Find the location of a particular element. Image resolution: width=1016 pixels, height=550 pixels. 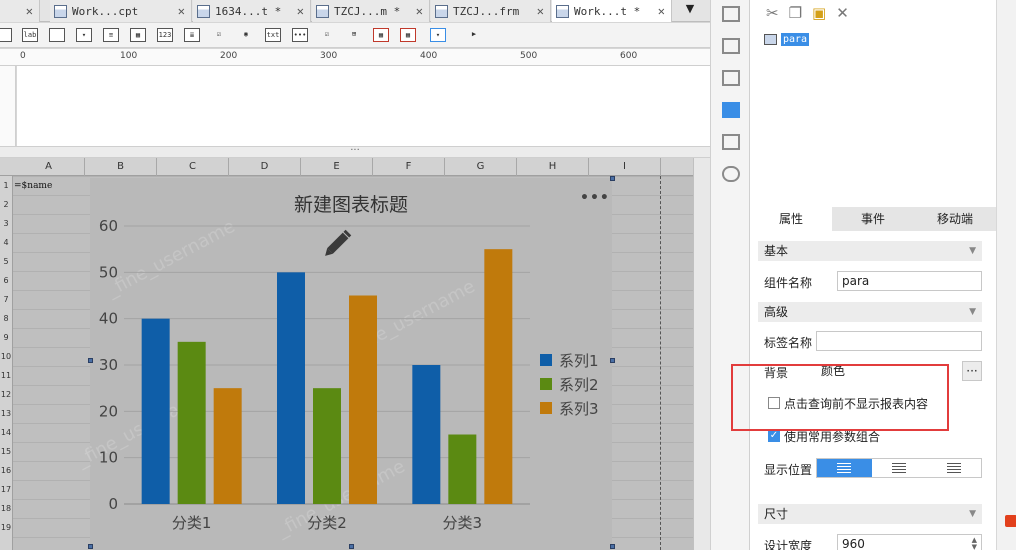

notification-icon is located at coordinates (1010, 521).